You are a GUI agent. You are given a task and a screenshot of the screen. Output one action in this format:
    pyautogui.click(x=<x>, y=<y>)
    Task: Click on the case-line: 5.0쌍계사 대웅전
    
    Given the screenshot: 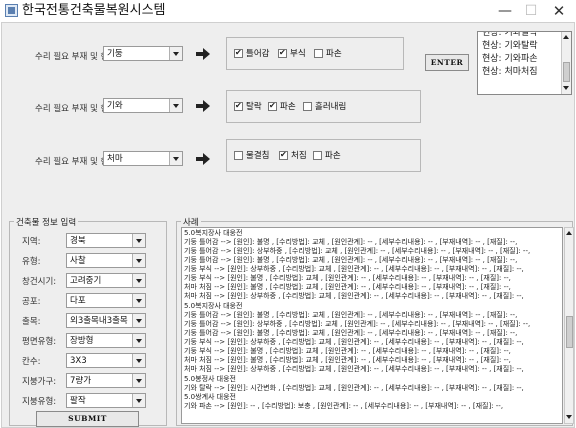 What is the action you would take?
    pyautogui.click(x=210, y=397)
    